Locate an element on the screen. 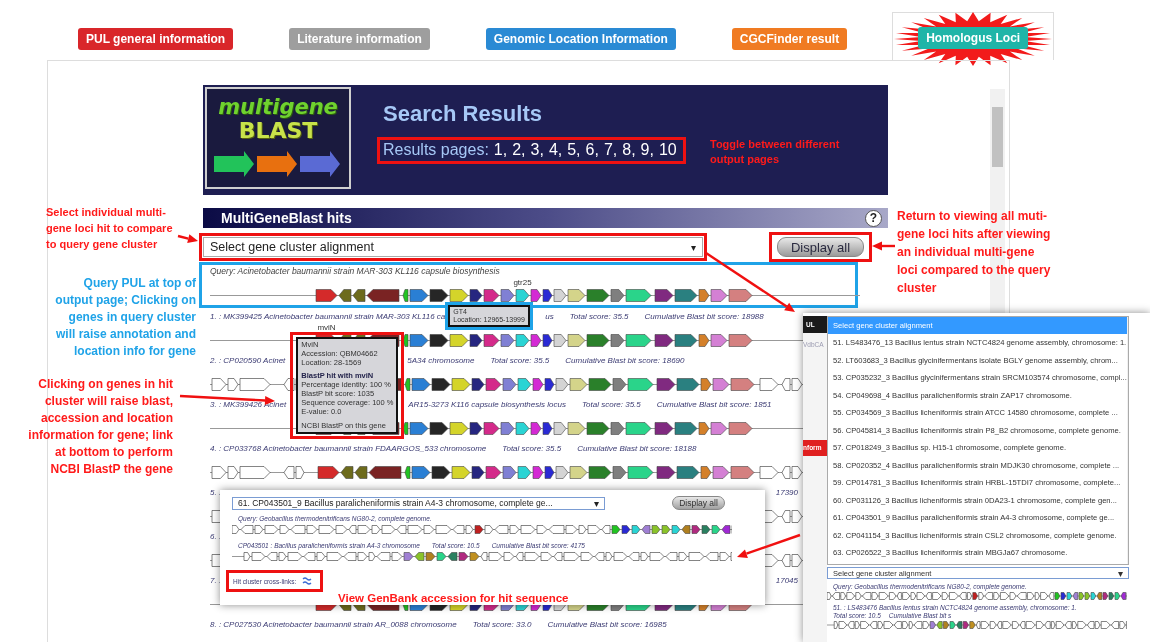  cumulative-score: Cumulative Blast bit score: 1851 is located at coordinates (714, 405).